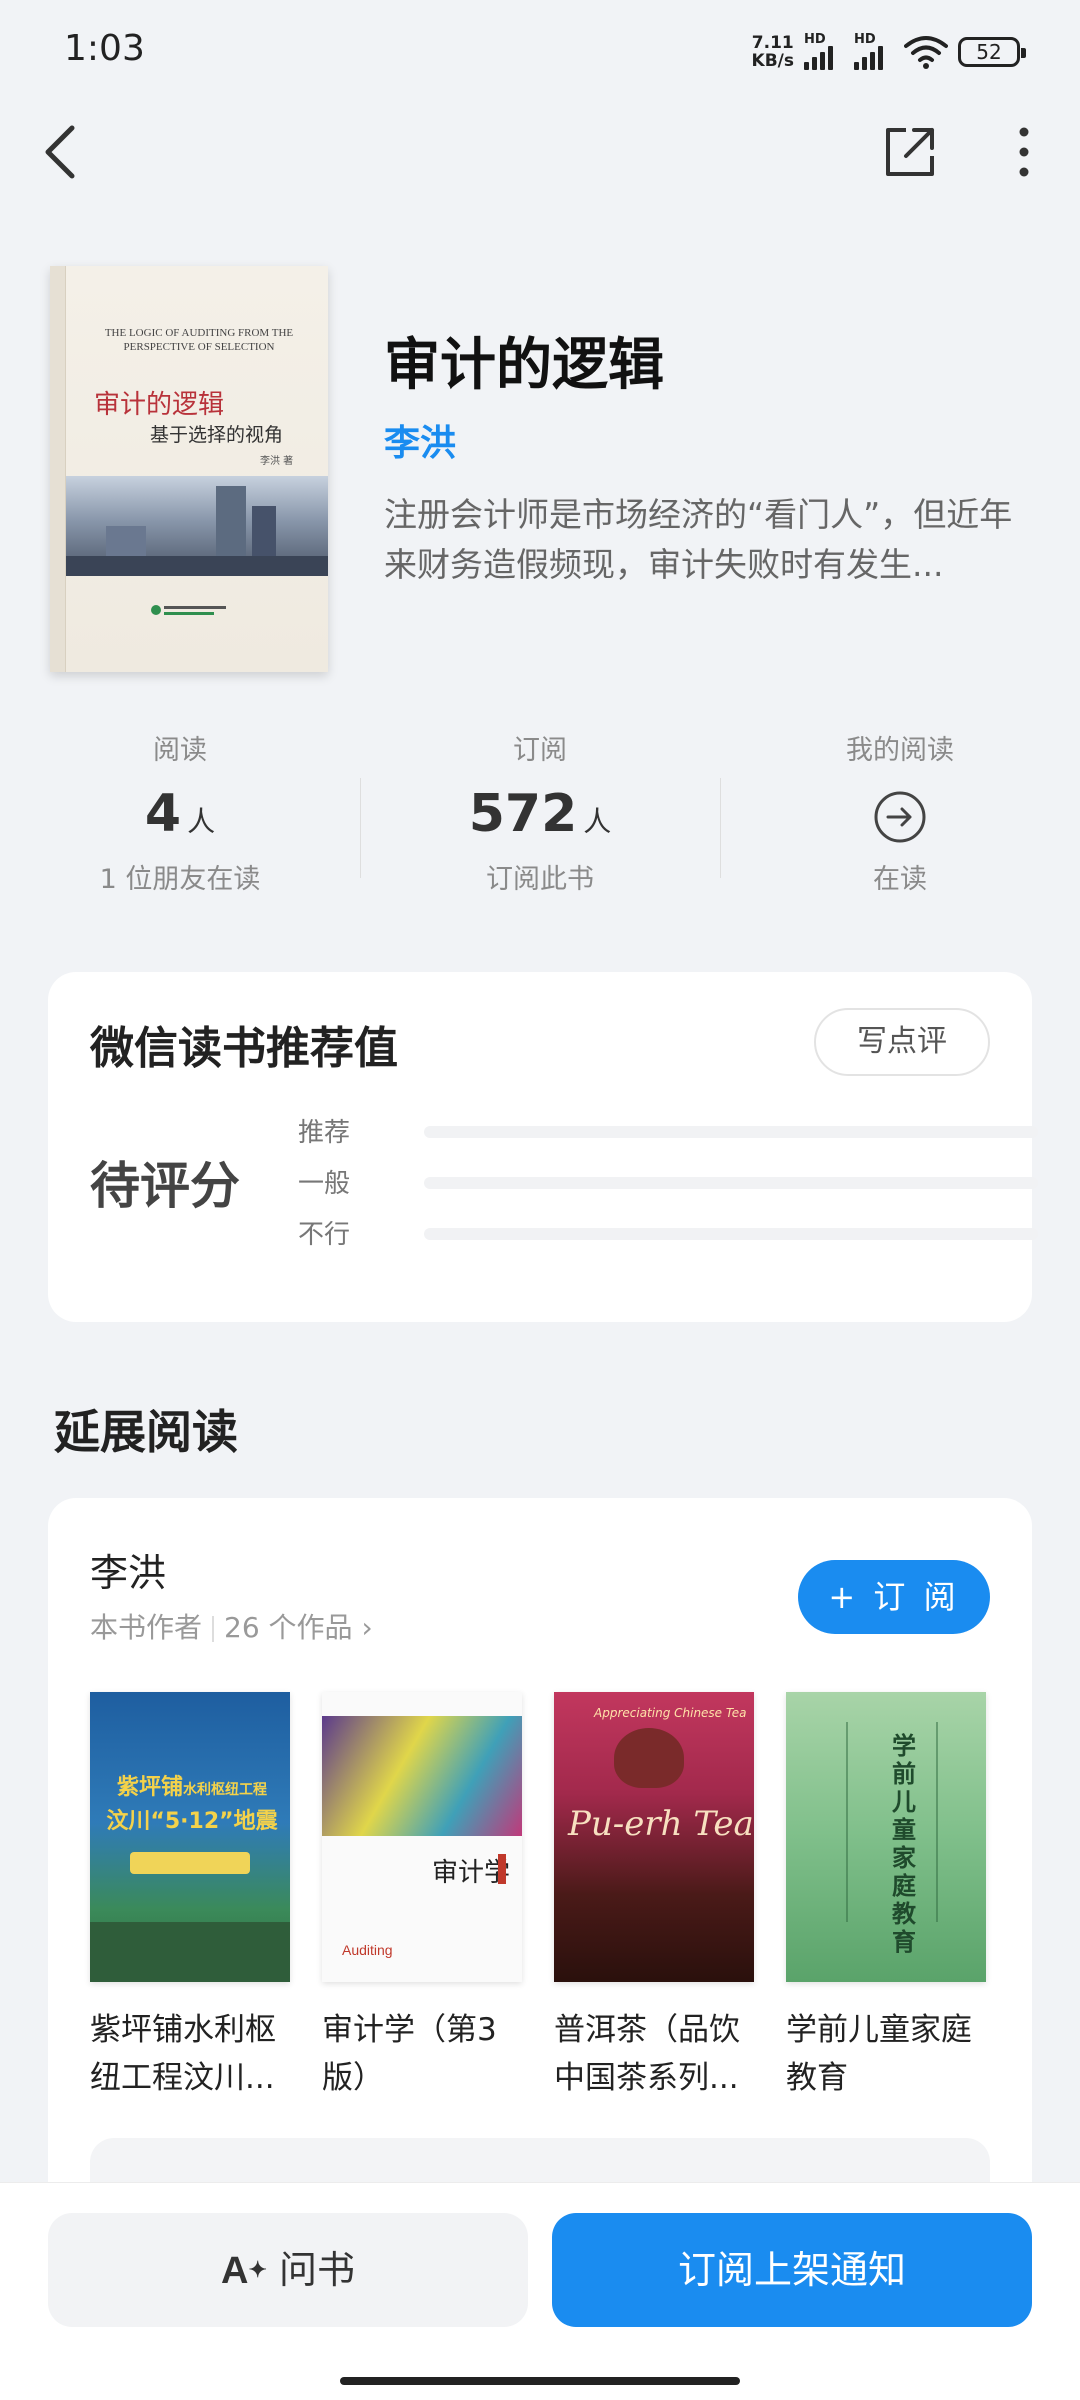 The height and width of the screenshot is (2400, 1080). What do you see at coordinates (661, 1824) in the screenshot?
I see `book-cover-text: Pu-erh Tea` at bounding box center [661, 1824].